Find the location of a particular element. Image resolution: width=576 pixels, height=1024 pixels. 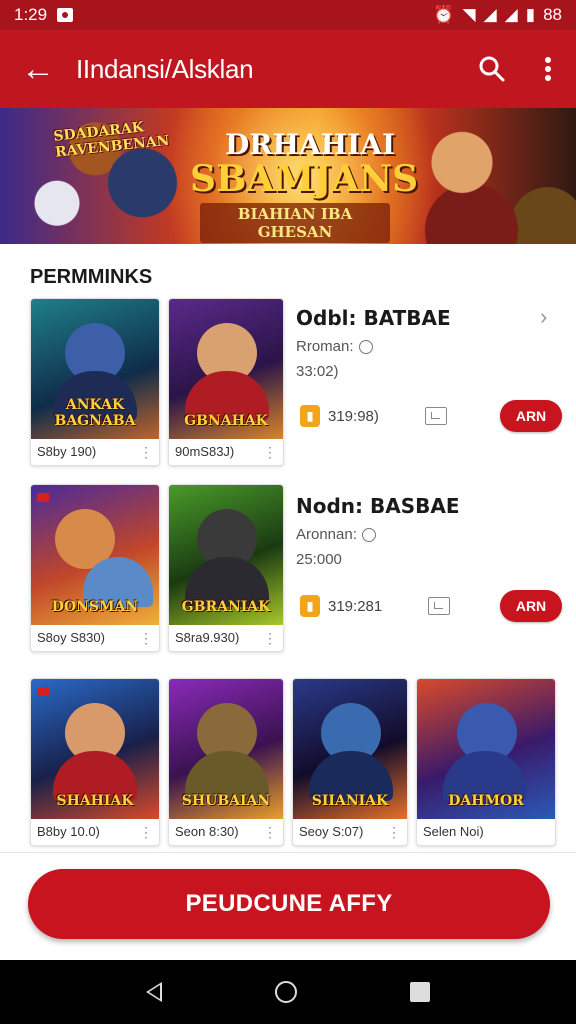

card-caption-text: S8ra9.930) is located at coordinates (207, 637).